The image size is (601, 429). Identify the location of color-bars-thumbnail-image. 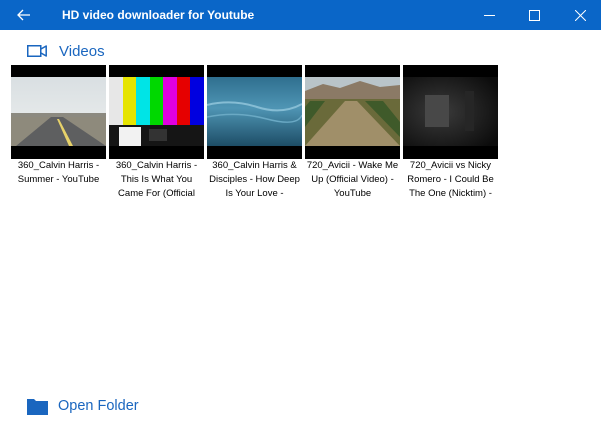
(156, 111).